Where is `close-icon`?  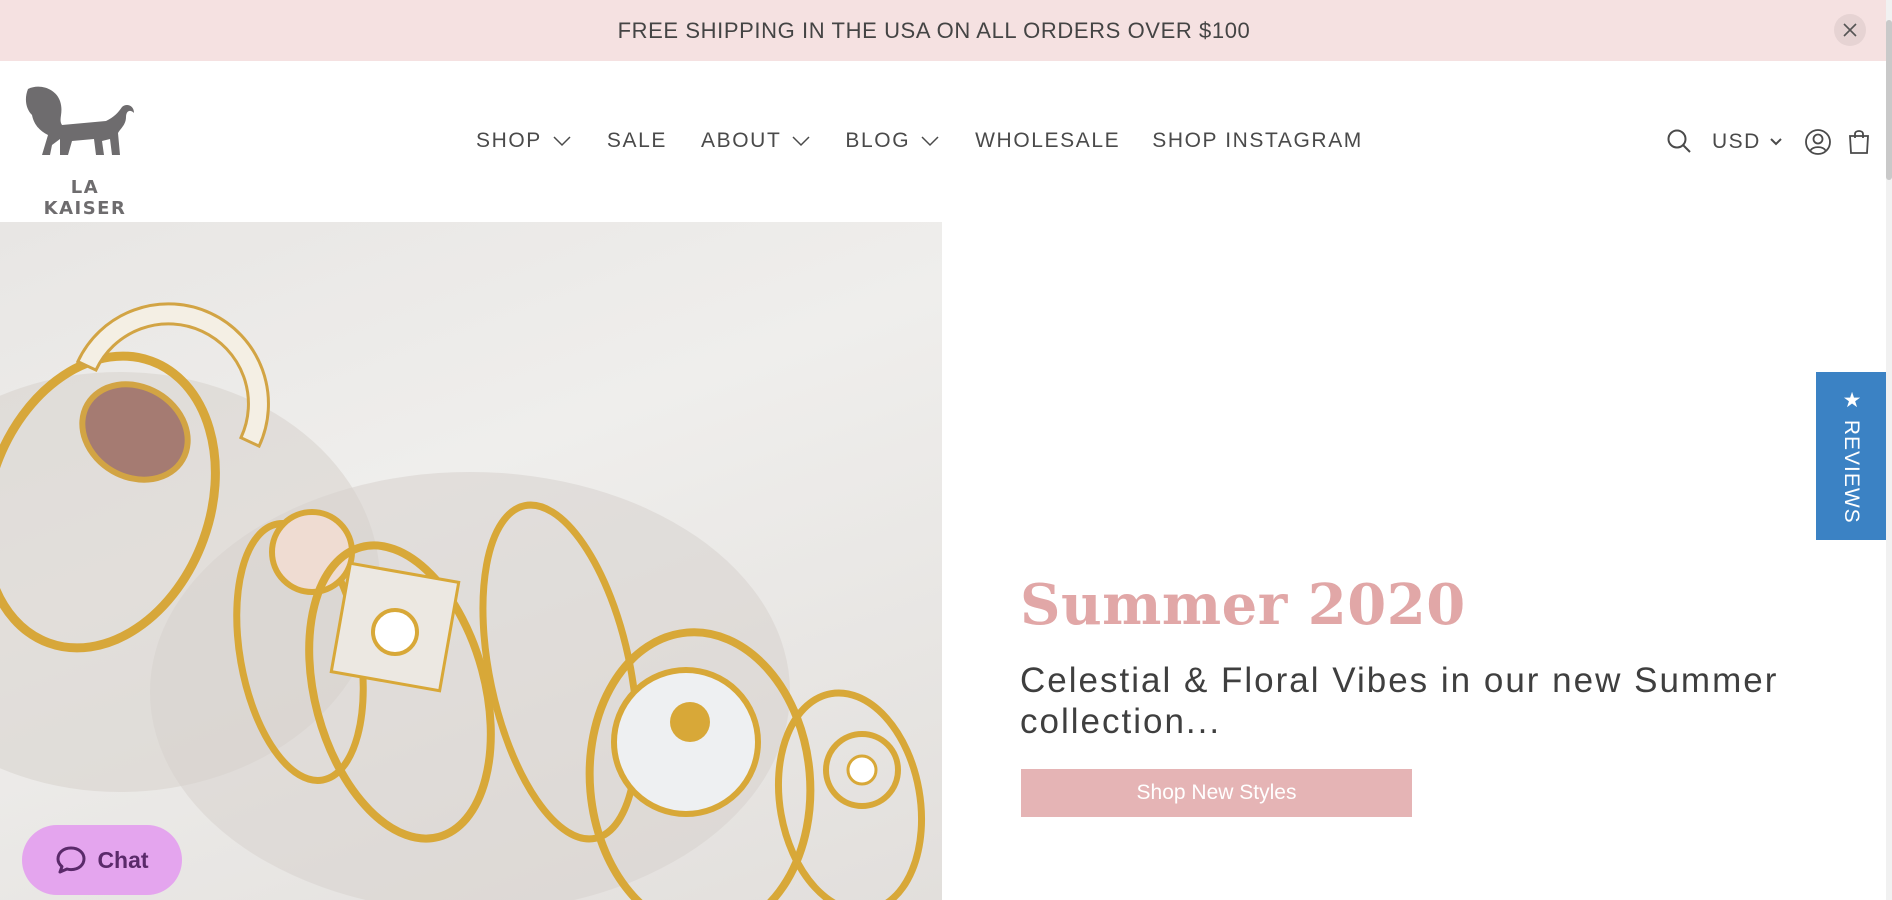 close-icon is located at coordinates (1850, 30).